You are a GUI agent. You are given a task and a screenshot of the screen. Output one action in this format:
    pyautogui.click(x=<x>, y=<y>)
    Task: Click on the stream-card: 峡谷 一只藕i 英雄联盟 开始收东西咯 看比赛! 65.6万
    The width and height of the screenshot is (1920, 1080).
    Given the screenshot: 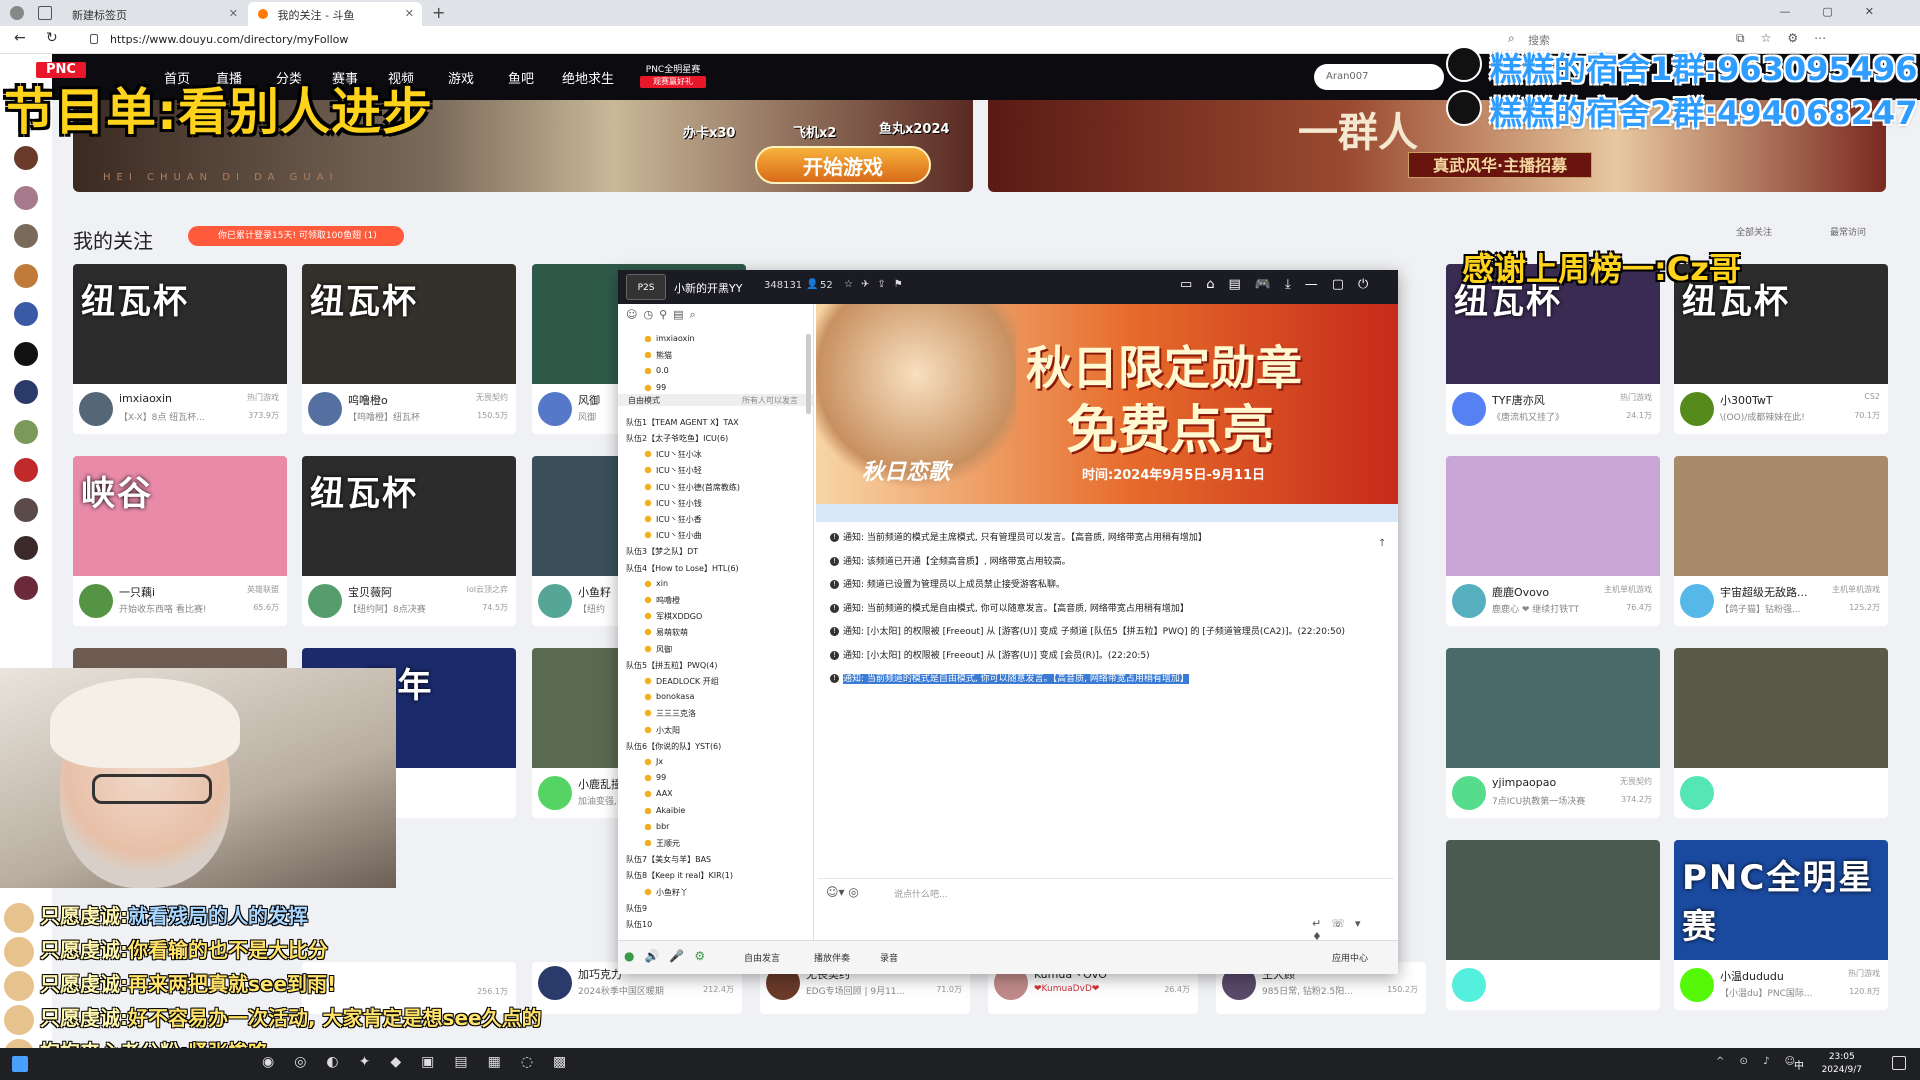 What is the action you would take?
    pyautogui.click(x=180, y=541)
    